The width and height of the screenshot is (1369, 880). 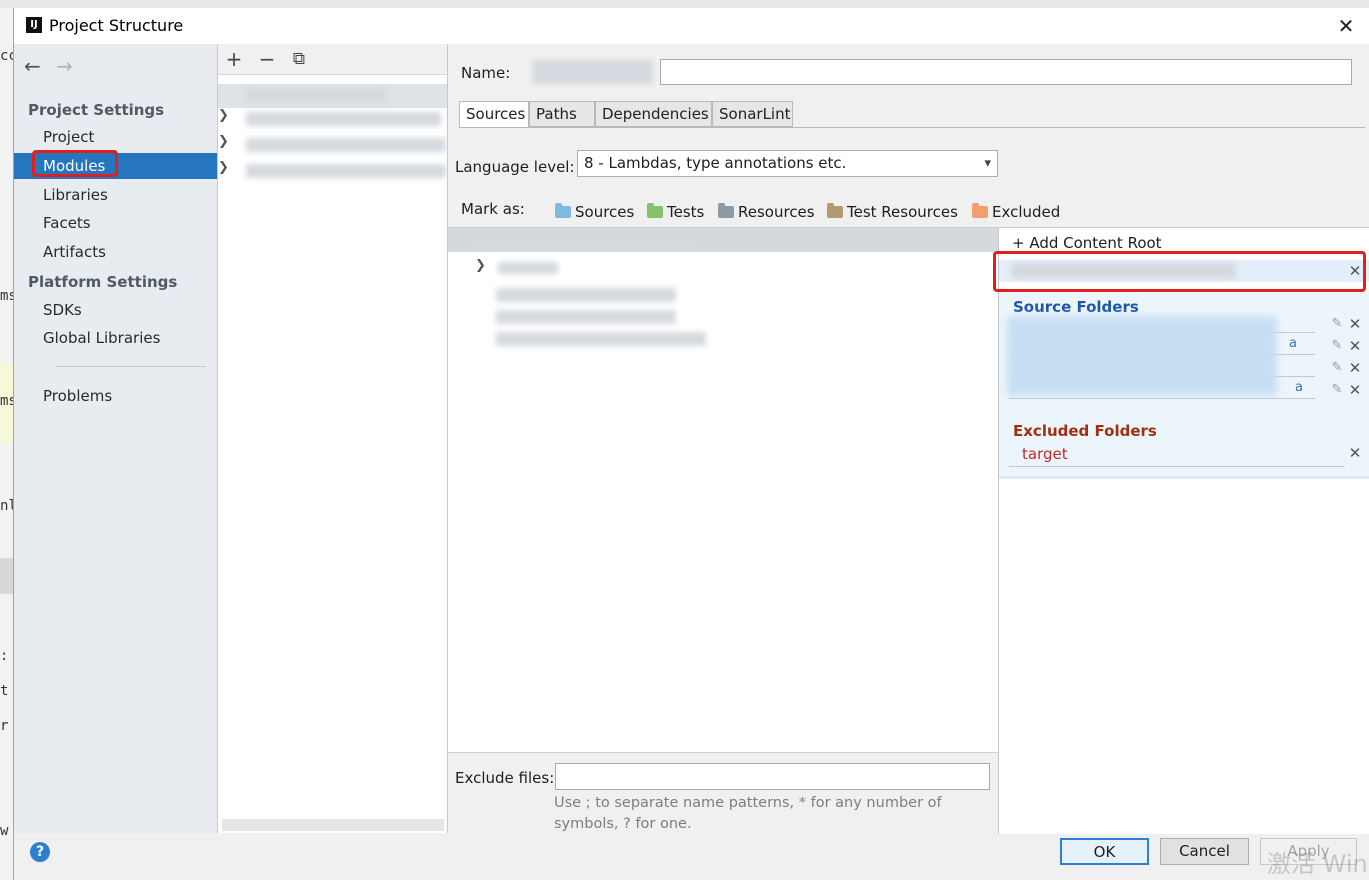 What do you see at coordinates (6, 576) in the screenshot?
I see `ide-highlight` at bounding box center [6, 576].